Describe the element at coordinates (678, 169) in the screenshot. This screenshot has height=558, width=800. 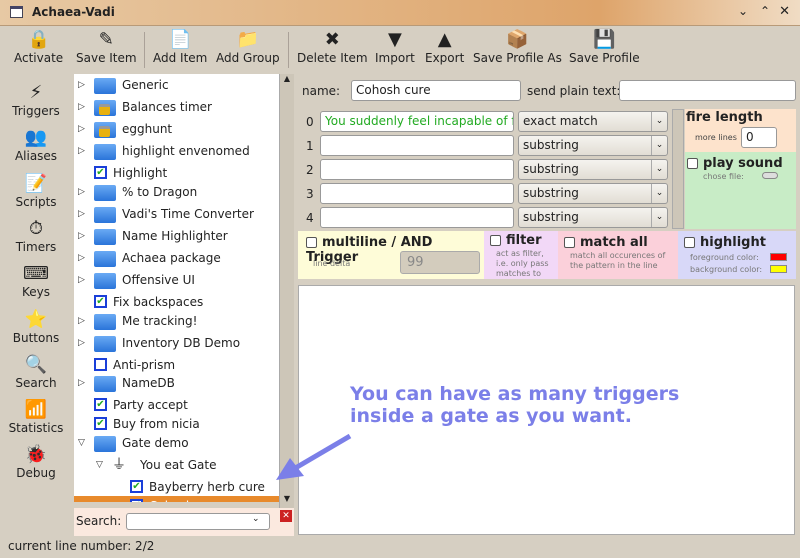
I see `pattern-scrollbar` at that location.